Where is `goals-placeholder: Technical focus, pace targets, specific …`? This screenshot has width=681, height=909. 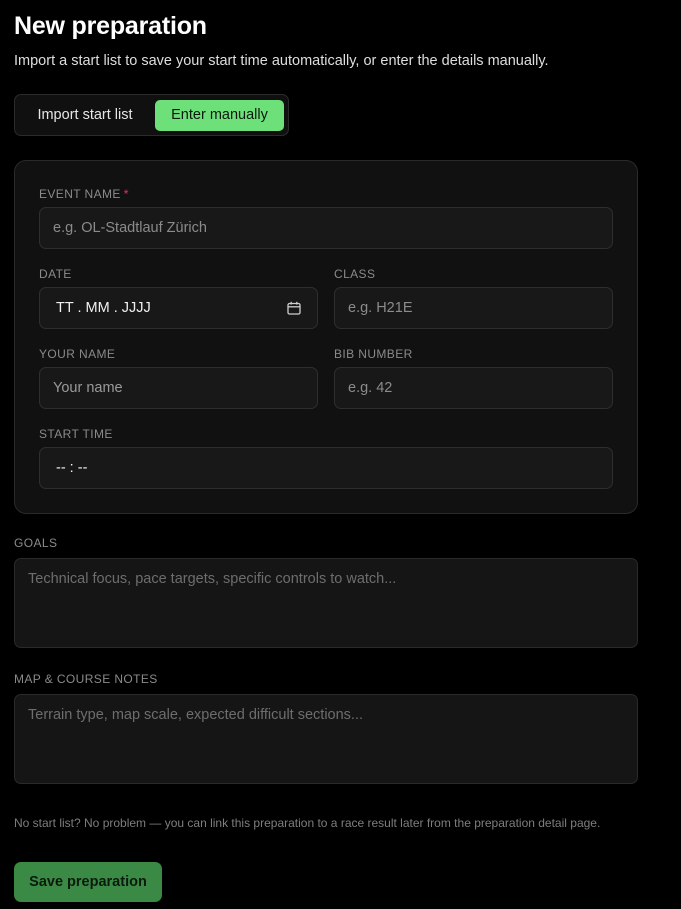 goals-placeholder: Technical focus, pace targets, specific … is located at coordinates (212, 579).